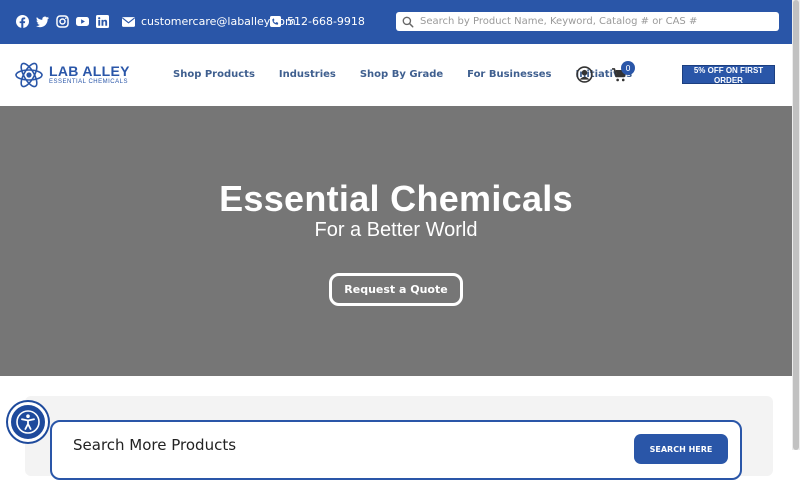  I want to click on accessibility-button, so click(28, 422).